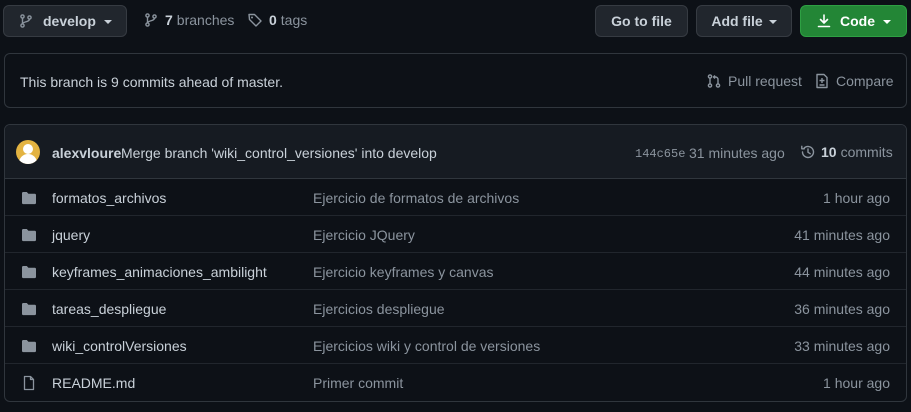 Image resolution: width=911 pixels, height=412 pixels. What do you see at coordinates (829, 152) in the screenshot?
I see `commits-count: 10` at bounding box center [829, 152].